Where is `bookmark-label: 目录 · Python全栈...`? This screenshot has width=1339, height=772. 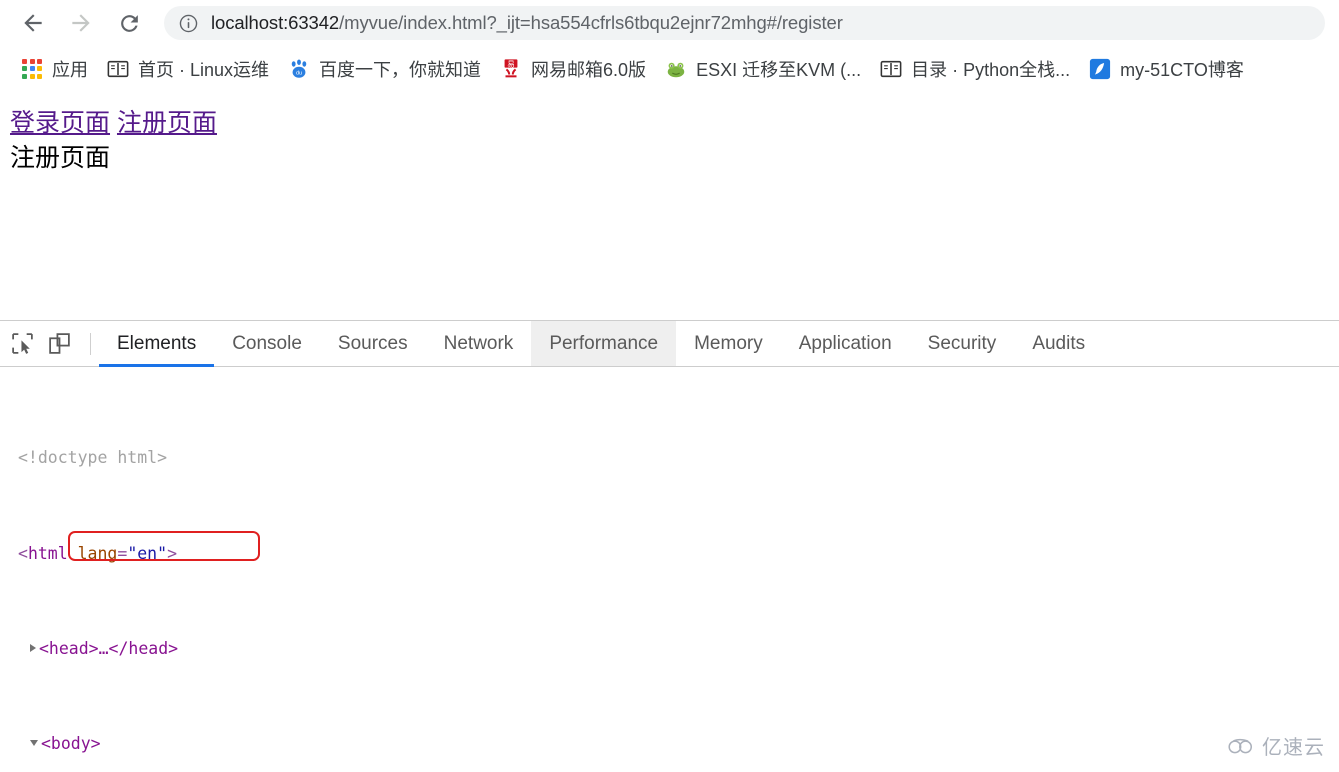
bookmark-label: 目录 · Python全栈... is located at coordinates (991, 69).